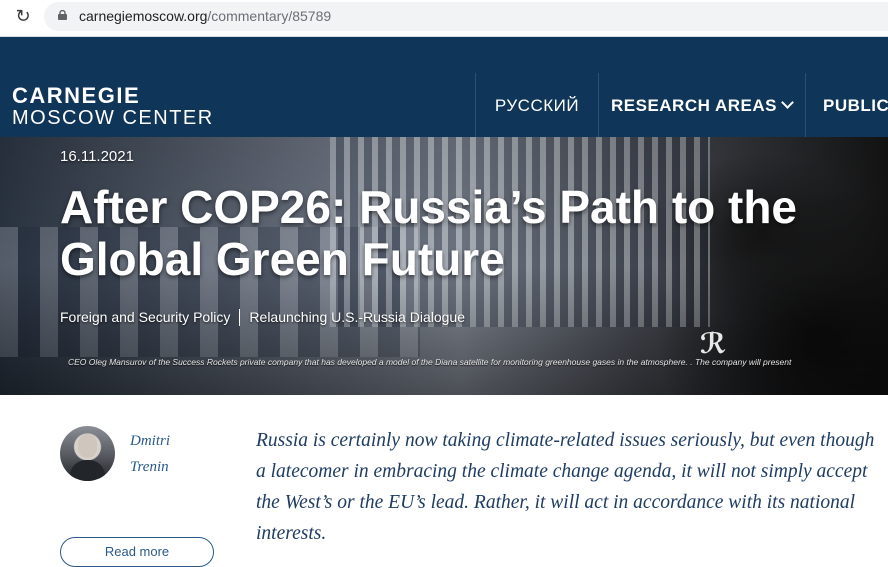 This screenshot has height=567, width=888. What do you see at coordinates (175, 454) in the screenshot?
I see `author-name: Dmitri Trenin` at bounding box center [175, 454].